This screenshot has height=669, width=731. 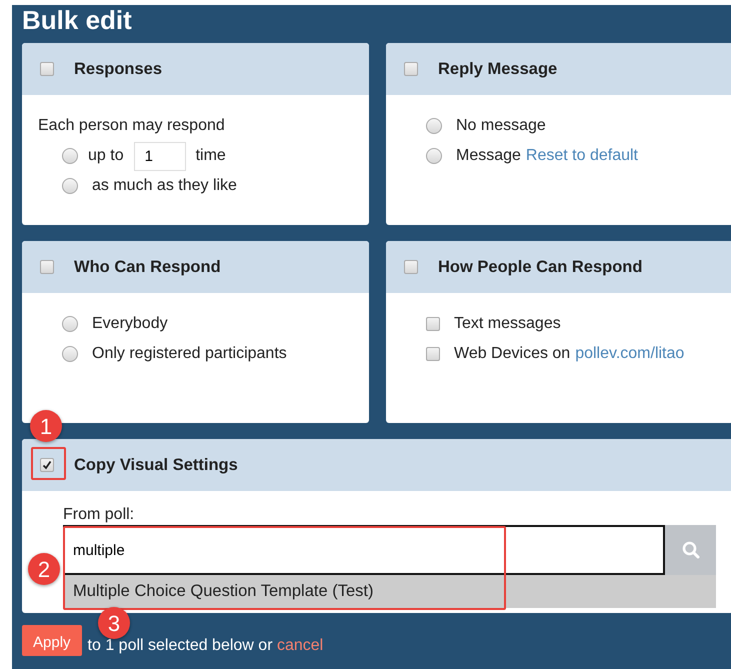 I want to click on option-label: as much as they like, so click(x=164, y=186).